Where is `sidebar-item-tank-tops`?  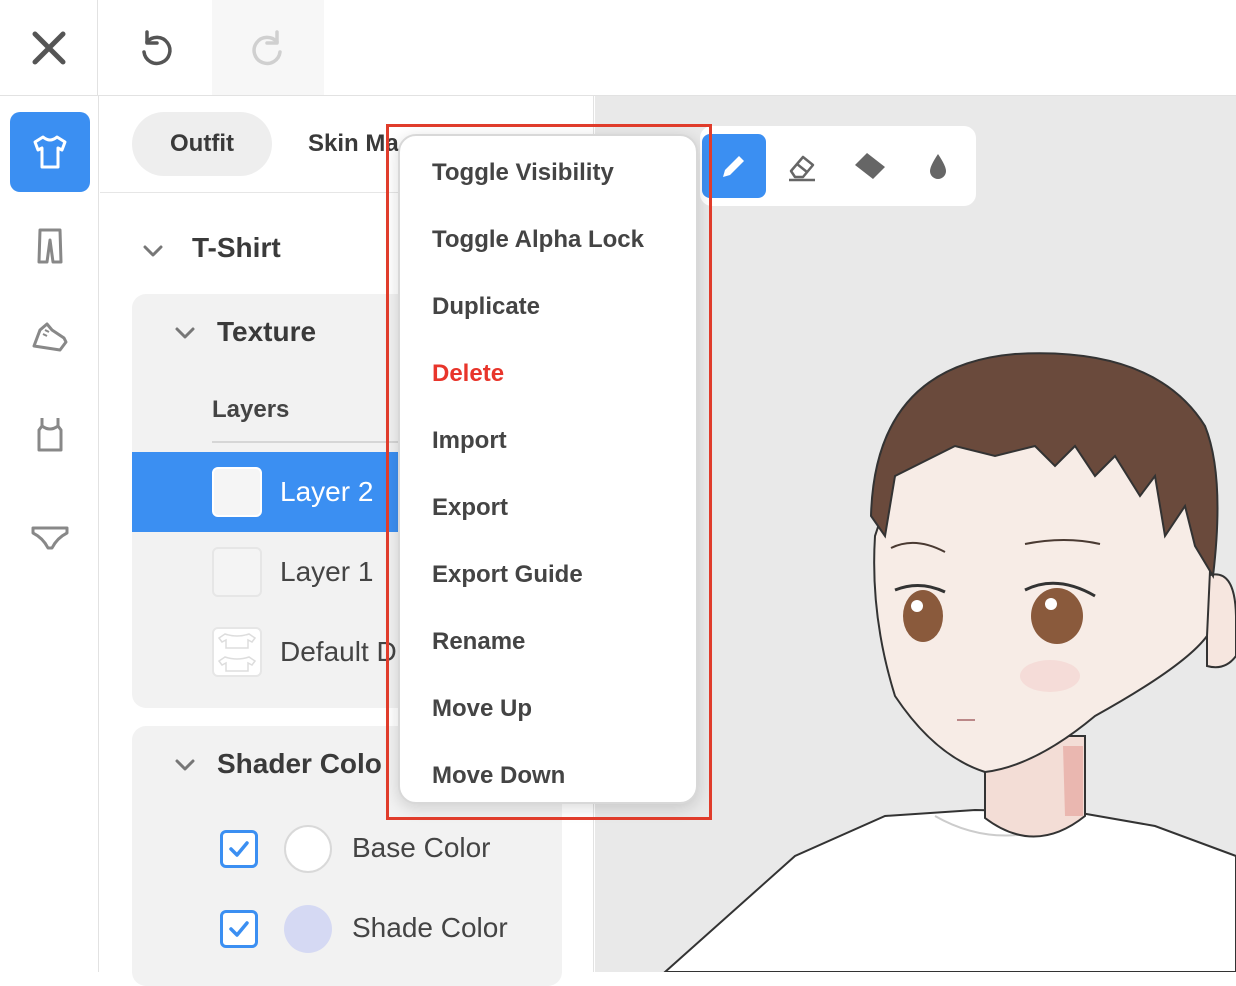 sidebar-item-tank-tops is located at coordinates (50, 434).